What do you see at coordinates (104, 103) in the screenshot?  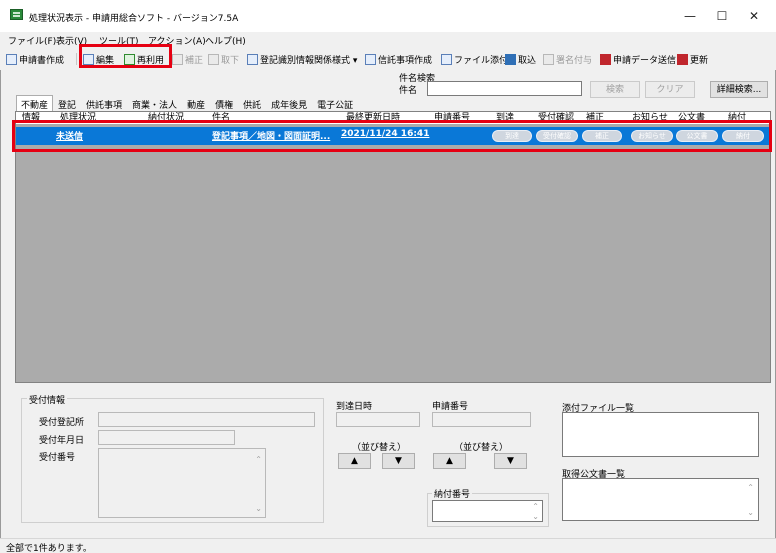 I see `tab-deposit-items: 供託事項` at bounding box center [104, 103].